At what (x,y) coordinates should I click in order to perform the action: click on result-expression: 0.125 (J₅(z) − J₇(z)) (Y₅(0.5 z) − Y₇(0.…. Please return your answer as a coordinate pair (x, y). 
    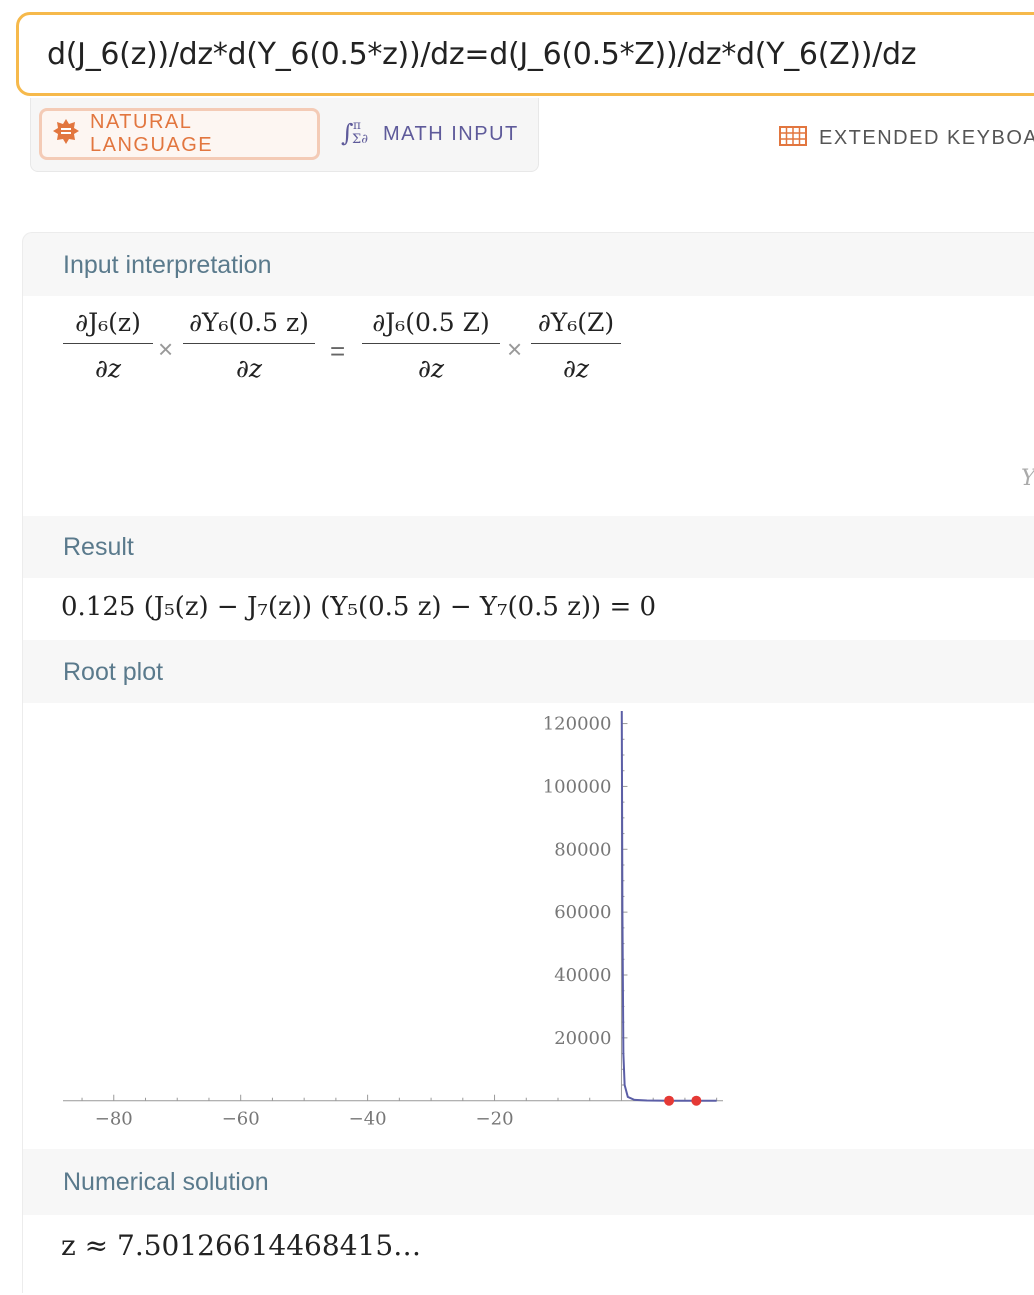
    Looking at the image, I should click on (359, 607).